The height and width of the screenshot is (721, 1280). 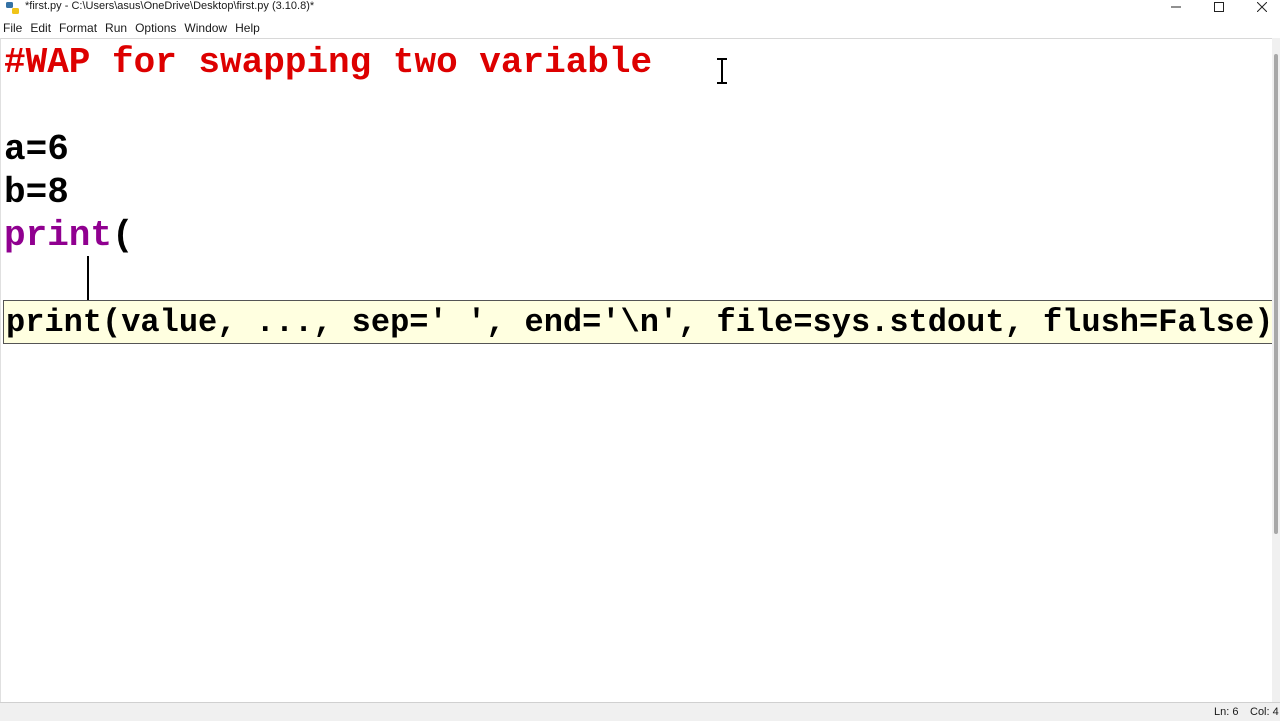 I want to click on menu-help: Help, so click(x=247, y=28).